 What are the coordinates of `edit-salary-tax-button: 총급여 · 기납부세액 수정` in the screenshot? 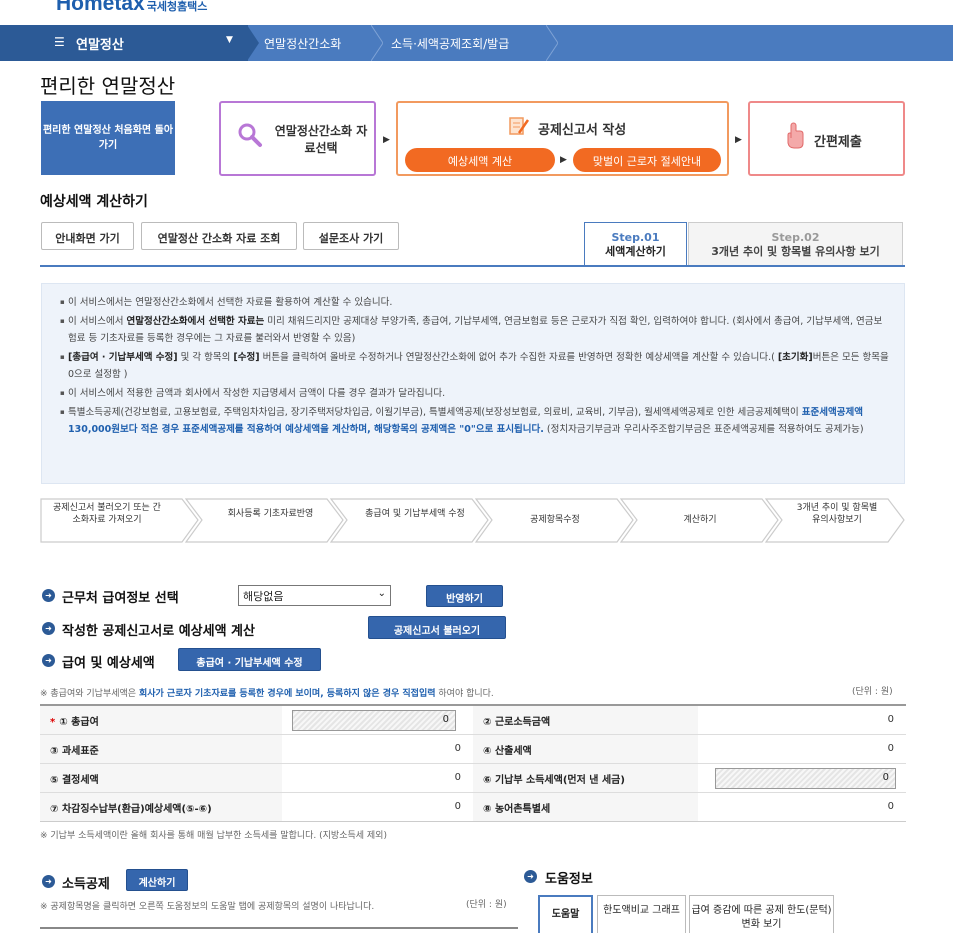 It's located at (249, 659).